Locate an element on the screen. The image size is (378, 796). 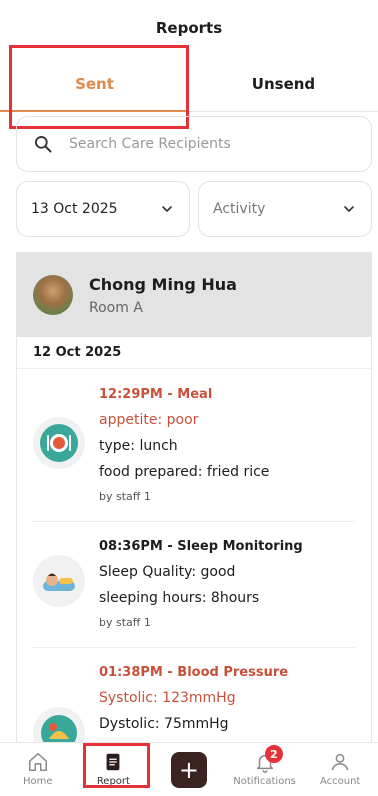
nav-home: Home is located at coordinates (38, 769).